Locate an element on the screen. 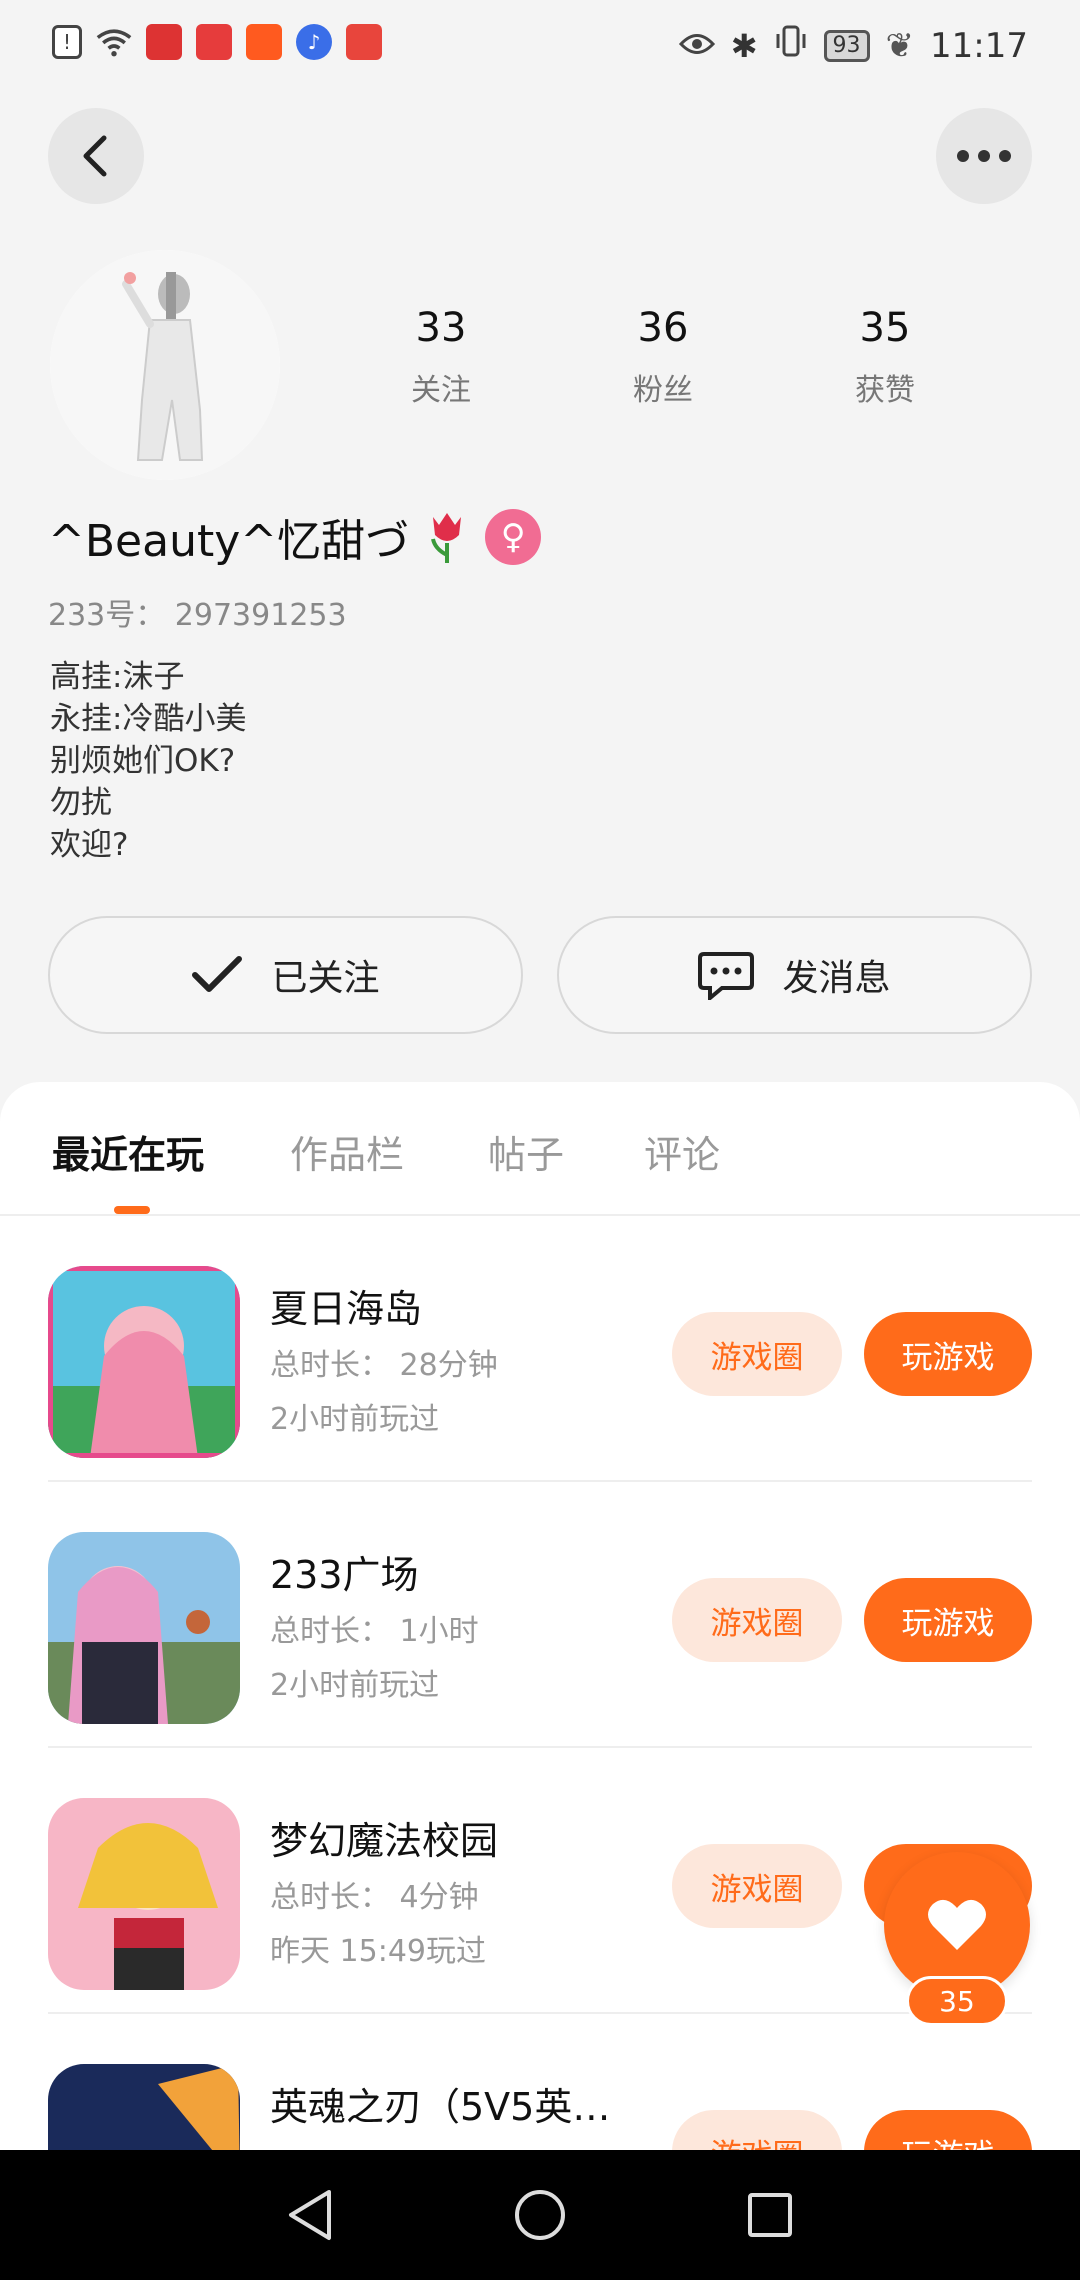  tab-works: 作品栏 is located at coordinates (347, 1151).